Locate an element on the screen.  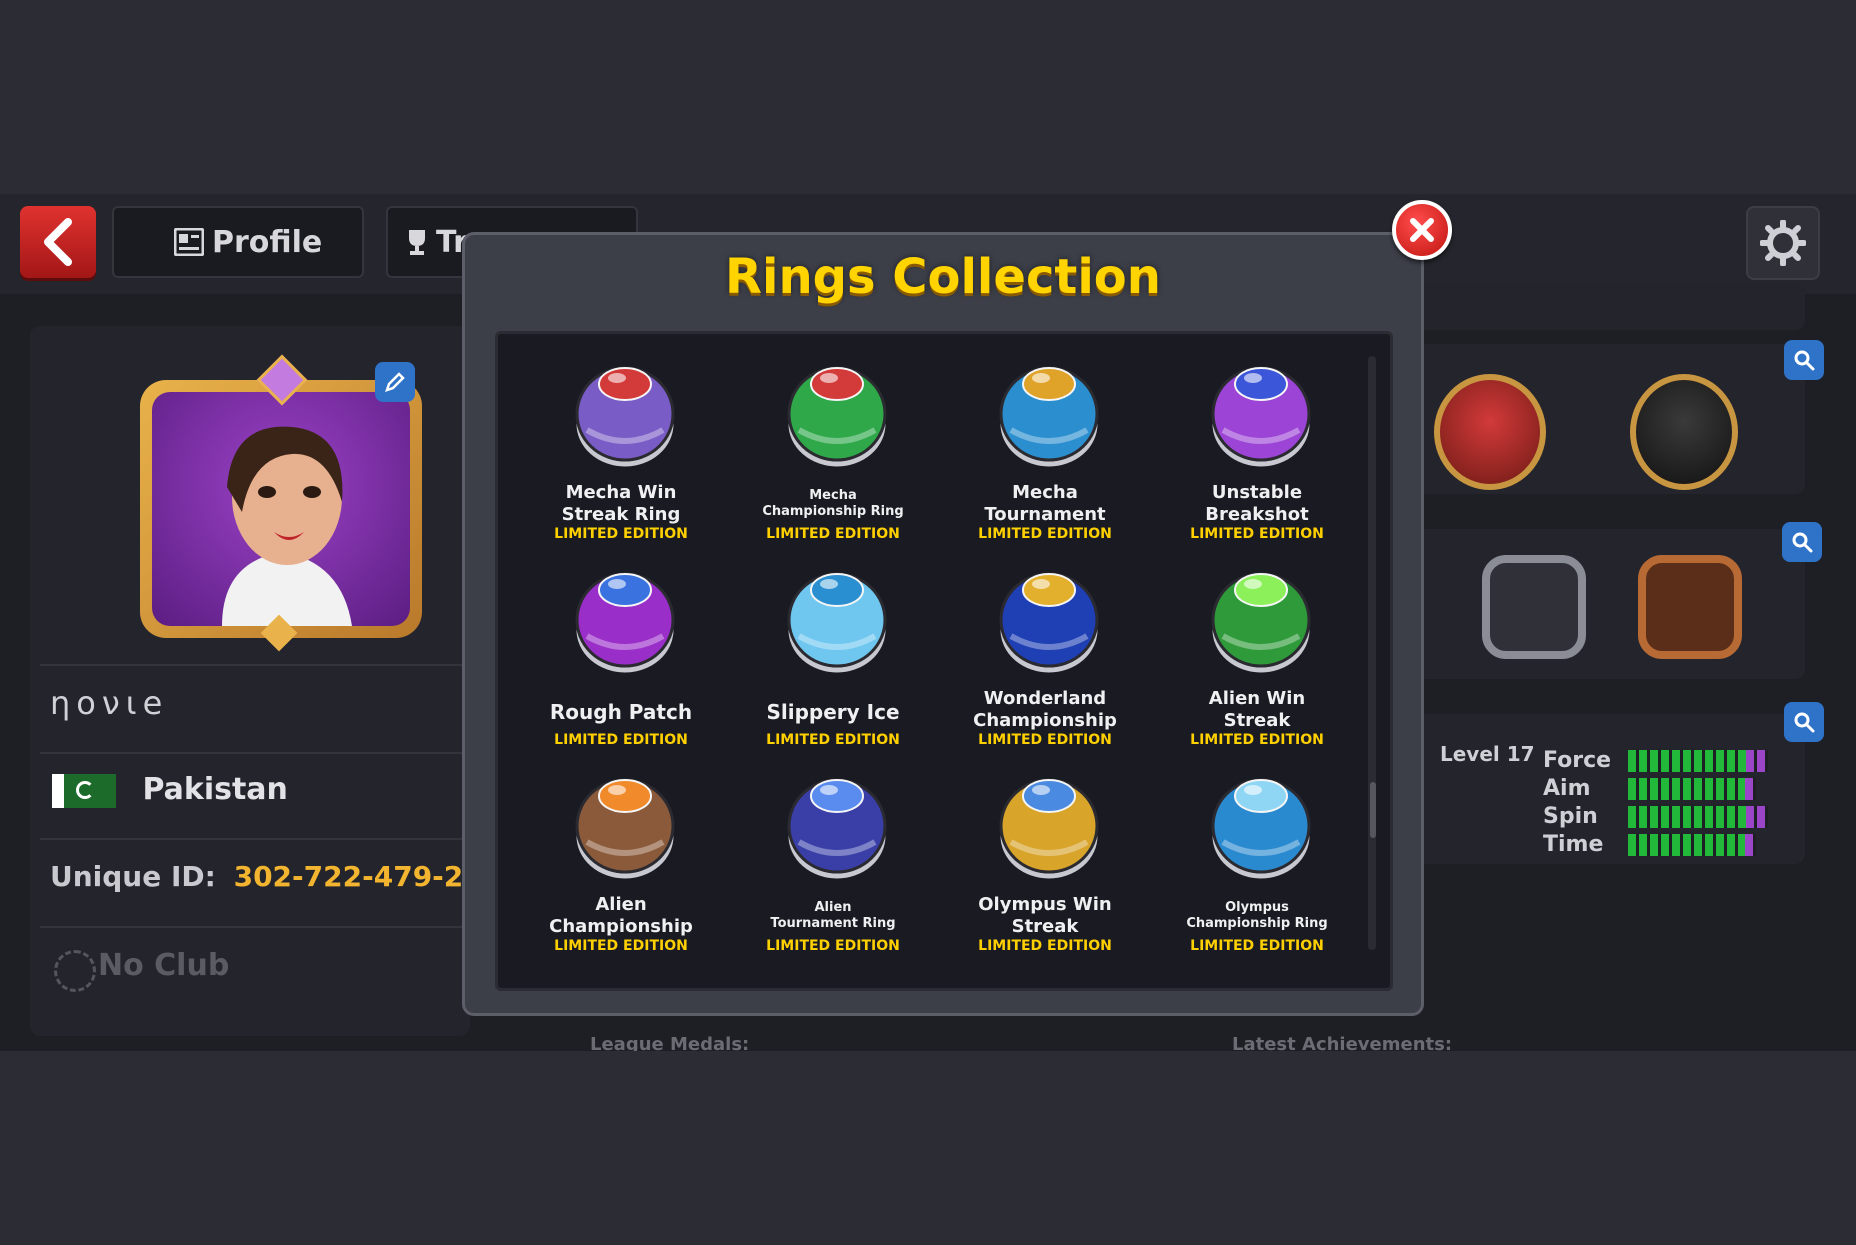
ring-name: Alien Championship is located at coordinates (621, 916).